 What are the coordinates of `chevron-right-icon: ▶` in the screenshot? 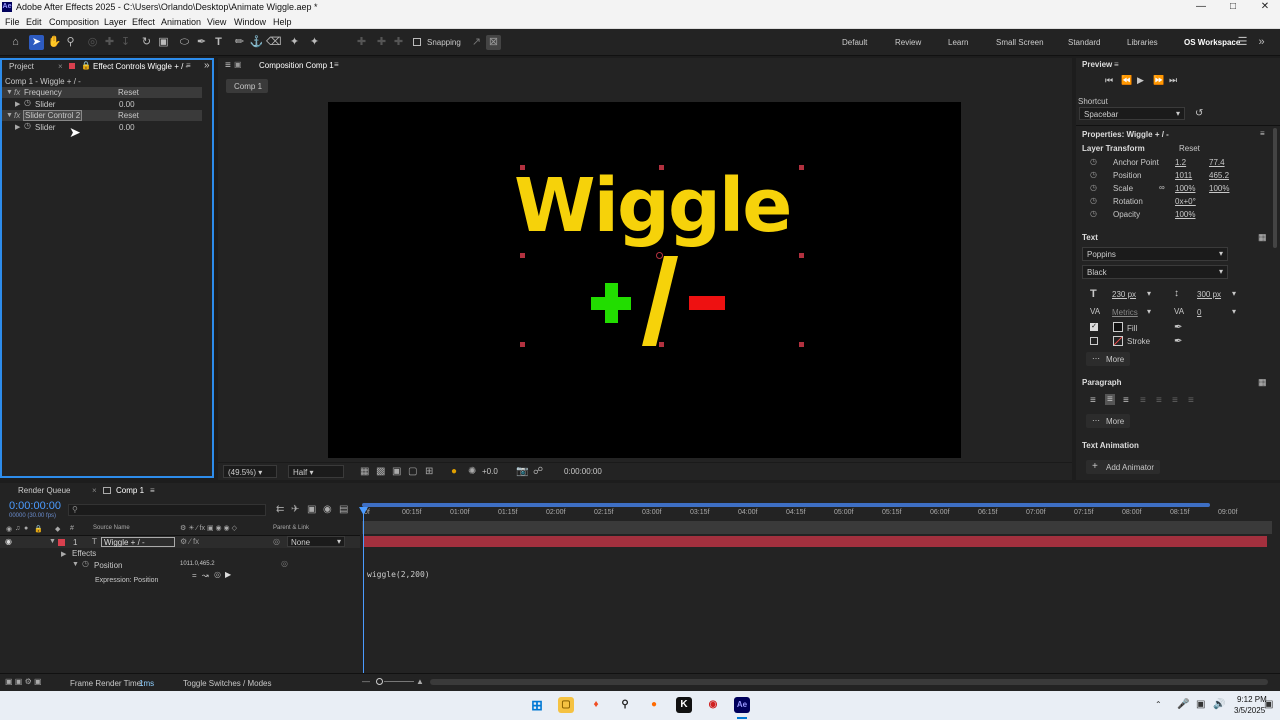 It's located at (17, 104).